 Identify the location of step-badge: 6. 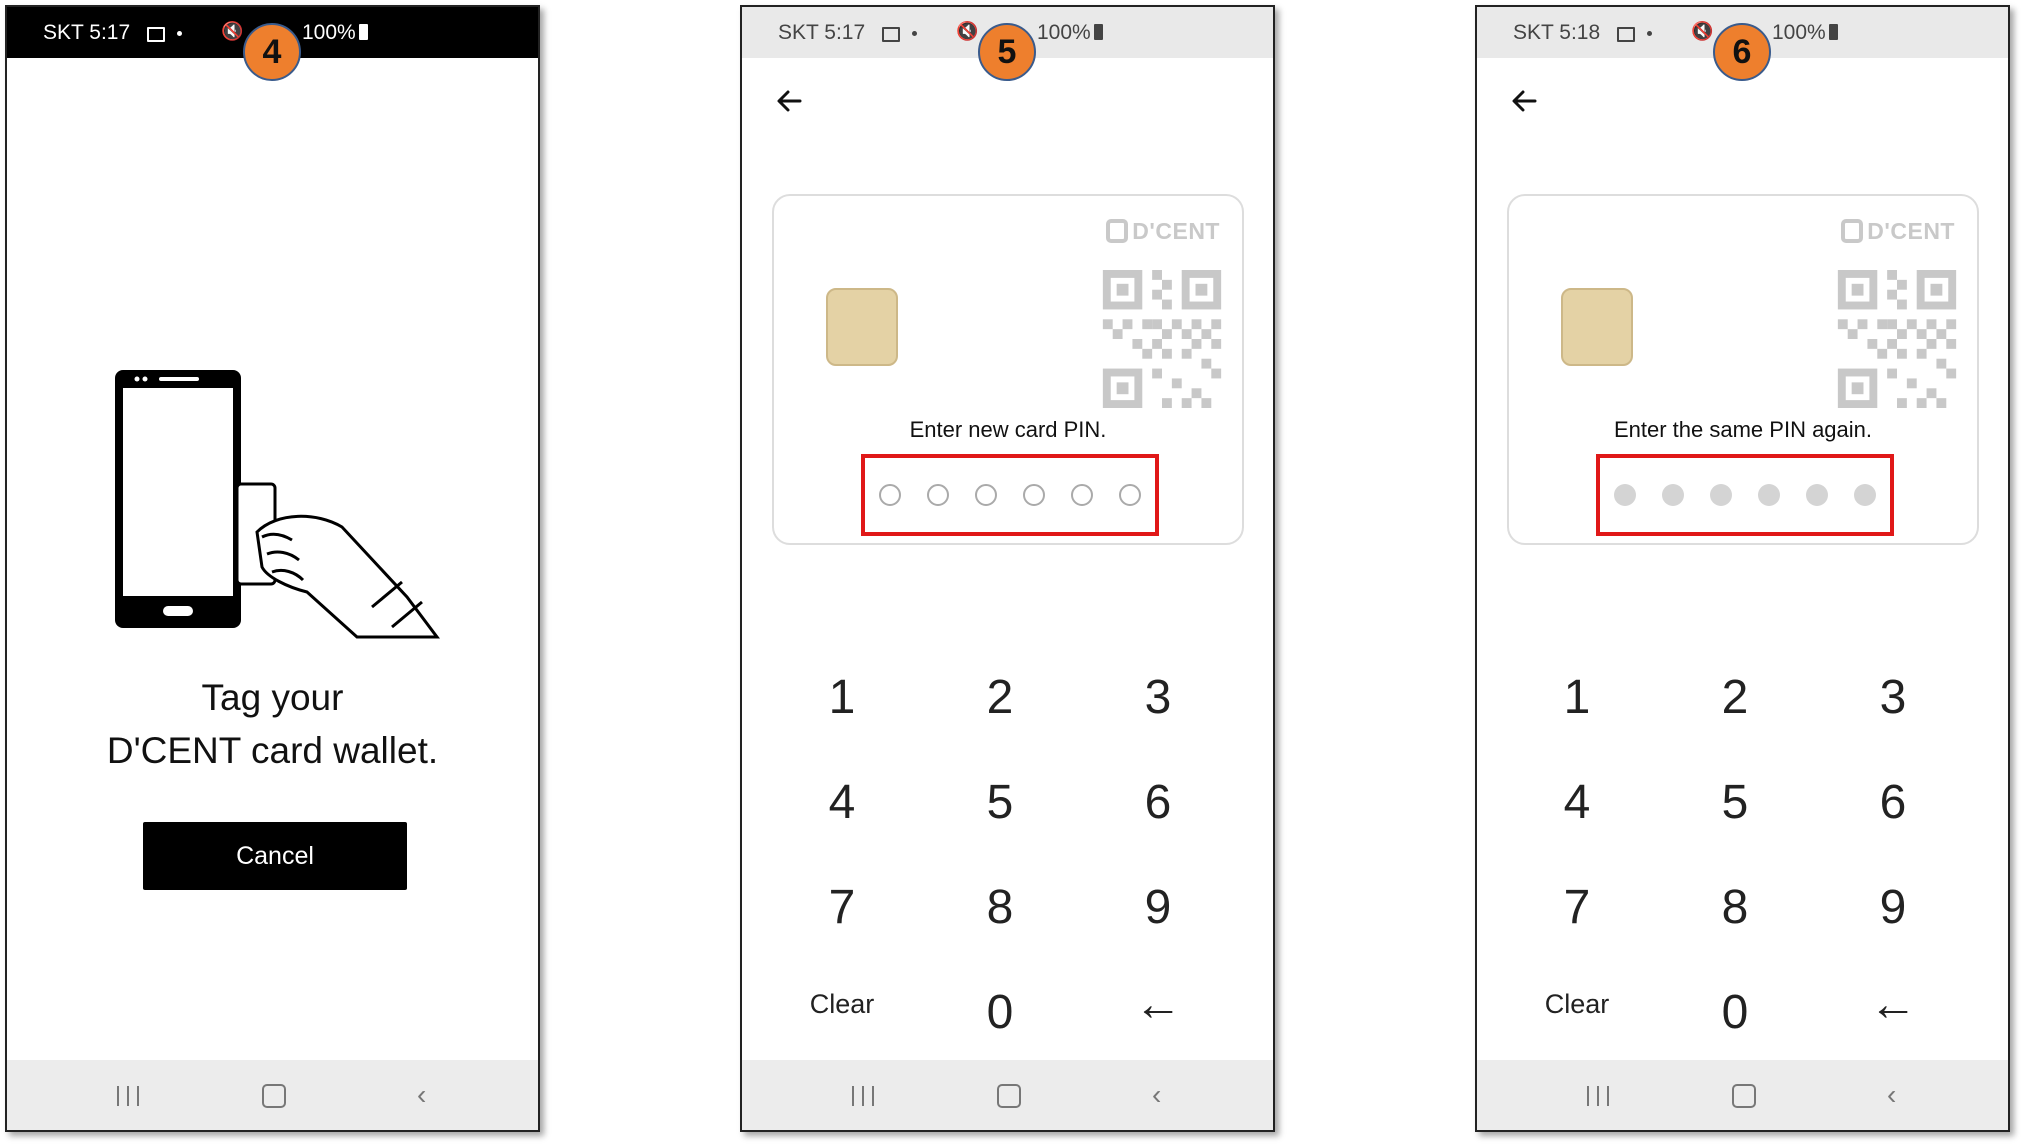
(1742, 52).